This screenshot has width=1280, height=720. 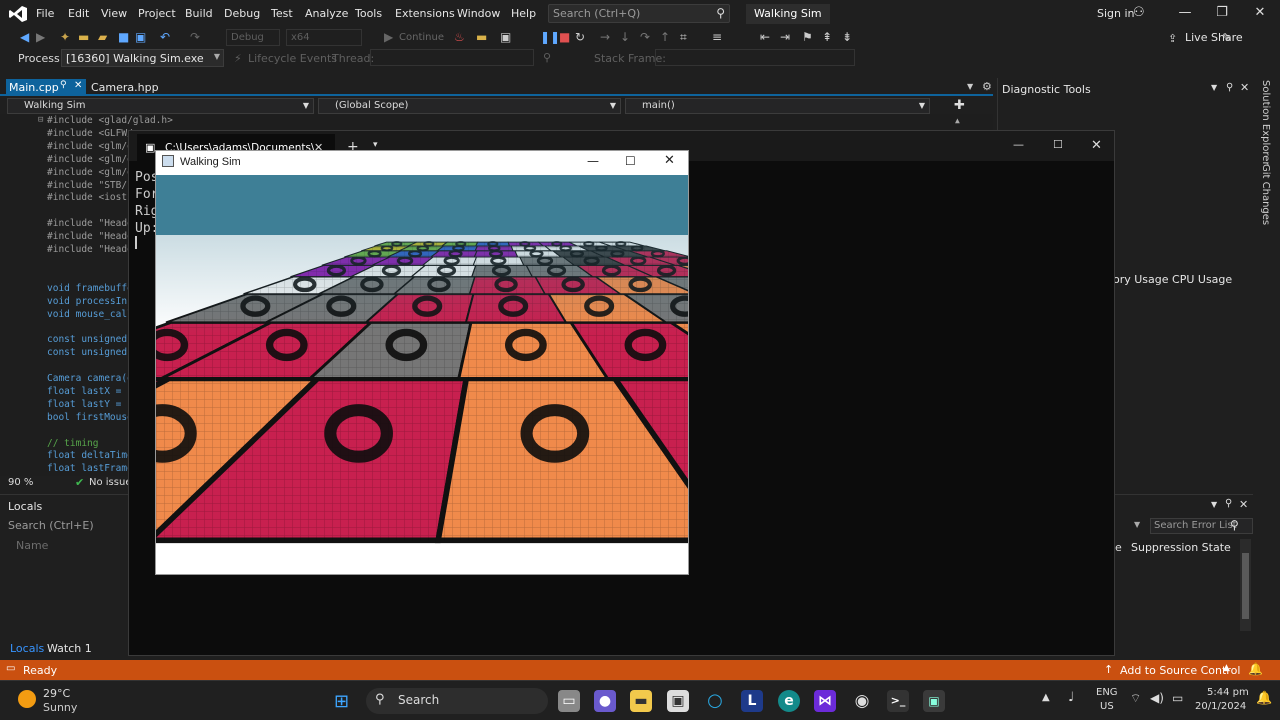 I want to click on menu-window: Window, so click(x=478, y=13).